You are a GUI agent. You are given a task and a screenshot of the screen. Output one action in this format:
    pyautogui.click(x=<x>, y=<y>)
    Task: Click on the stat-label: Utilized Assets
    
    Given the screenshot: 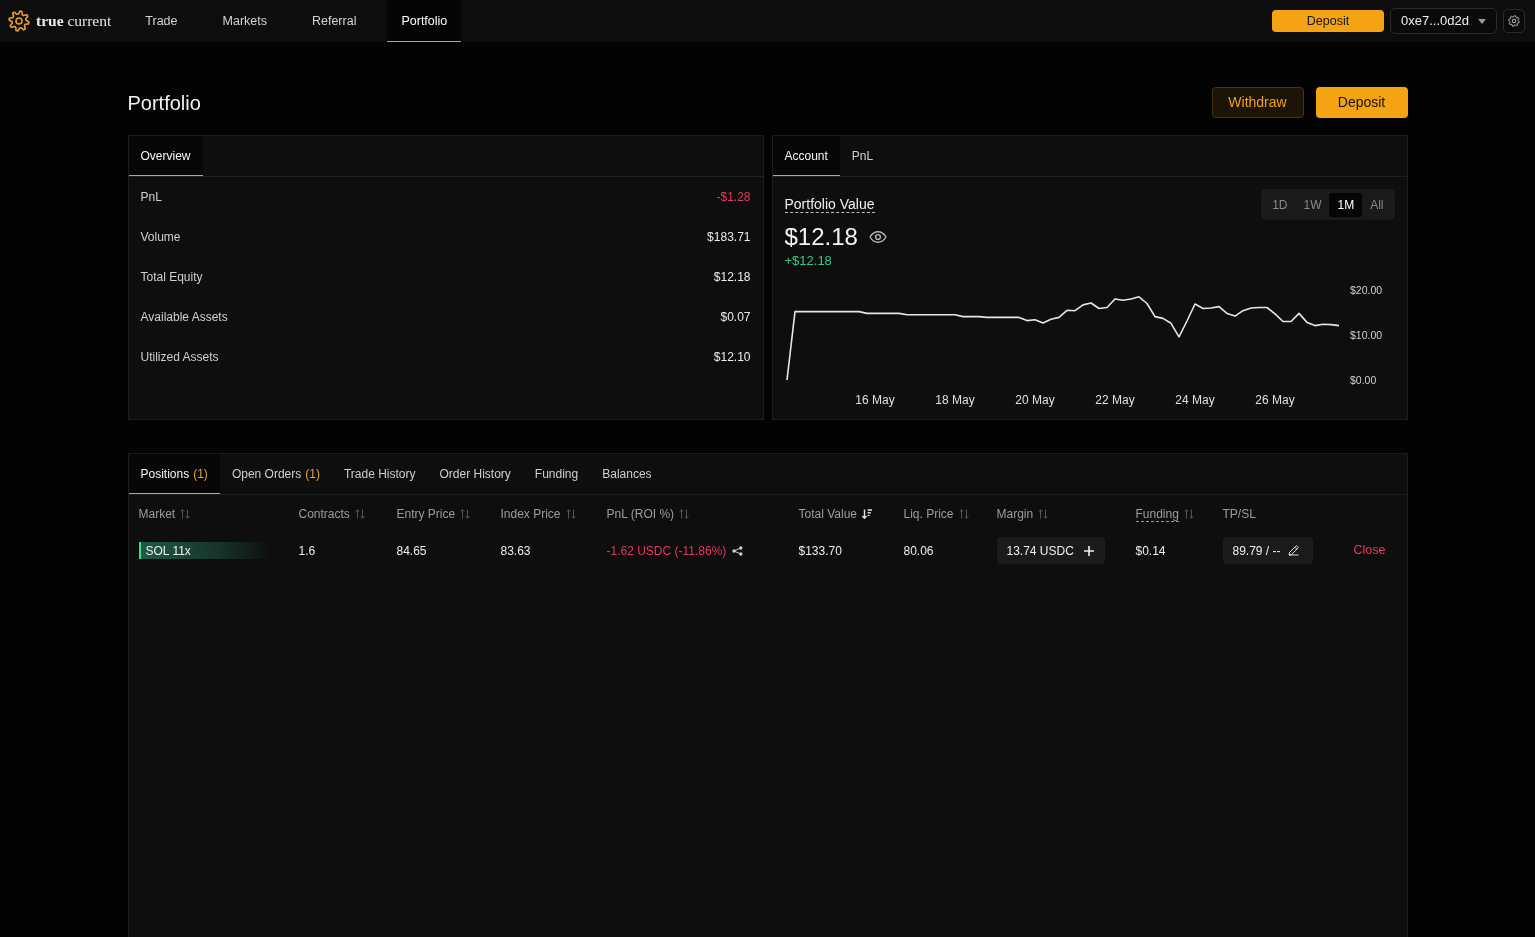 What is the action you would take?
    pyautogui.click(x=179, y=357)
    